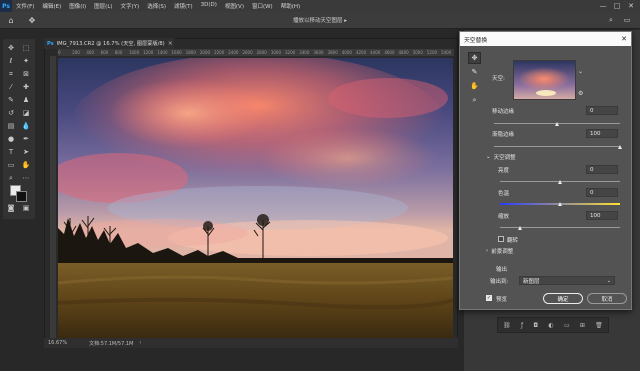 The image size is (640, 371). I want to click on dodge-tool-icon: ●, so click(11, 139).